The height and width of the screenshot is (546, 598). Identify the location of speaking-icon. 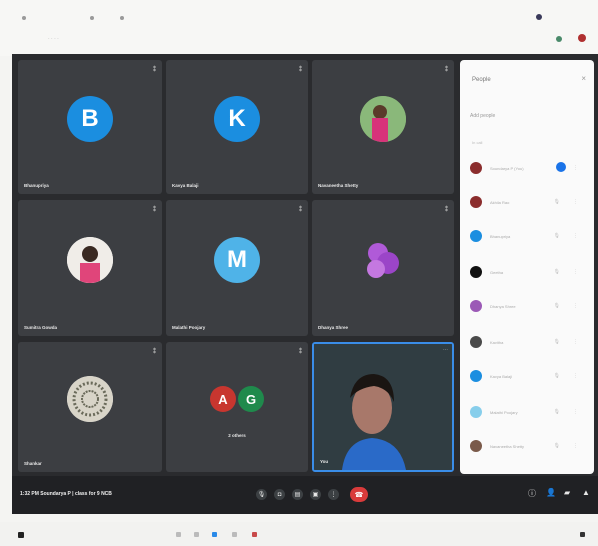
(561, 167).